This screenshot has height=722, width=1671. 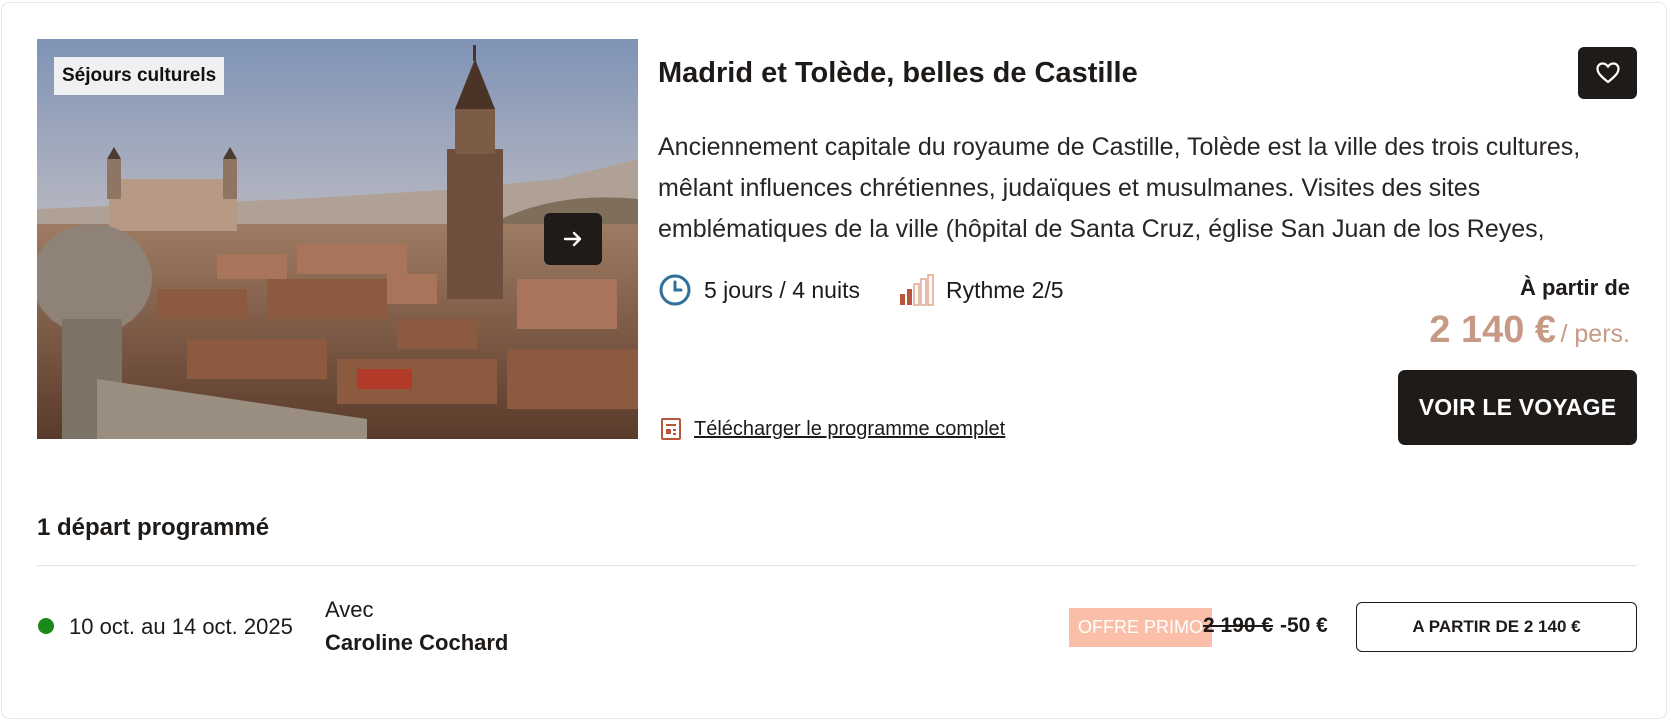 I want to click on departures-title: 1 départ programmé, so click(x=153, y=527).